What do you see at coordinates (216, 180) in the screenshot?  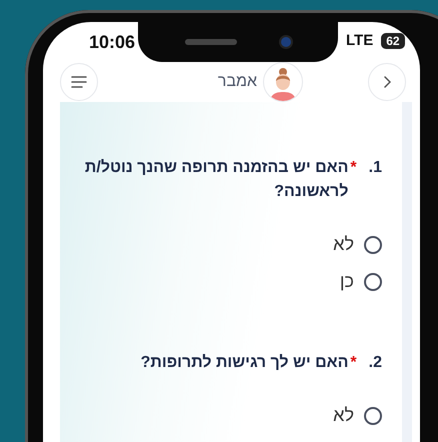 I see `question-text: האם יש בהזמנה תרופה שהנך נוטל/ת לראשונה?` at bounding box center [216, 180].